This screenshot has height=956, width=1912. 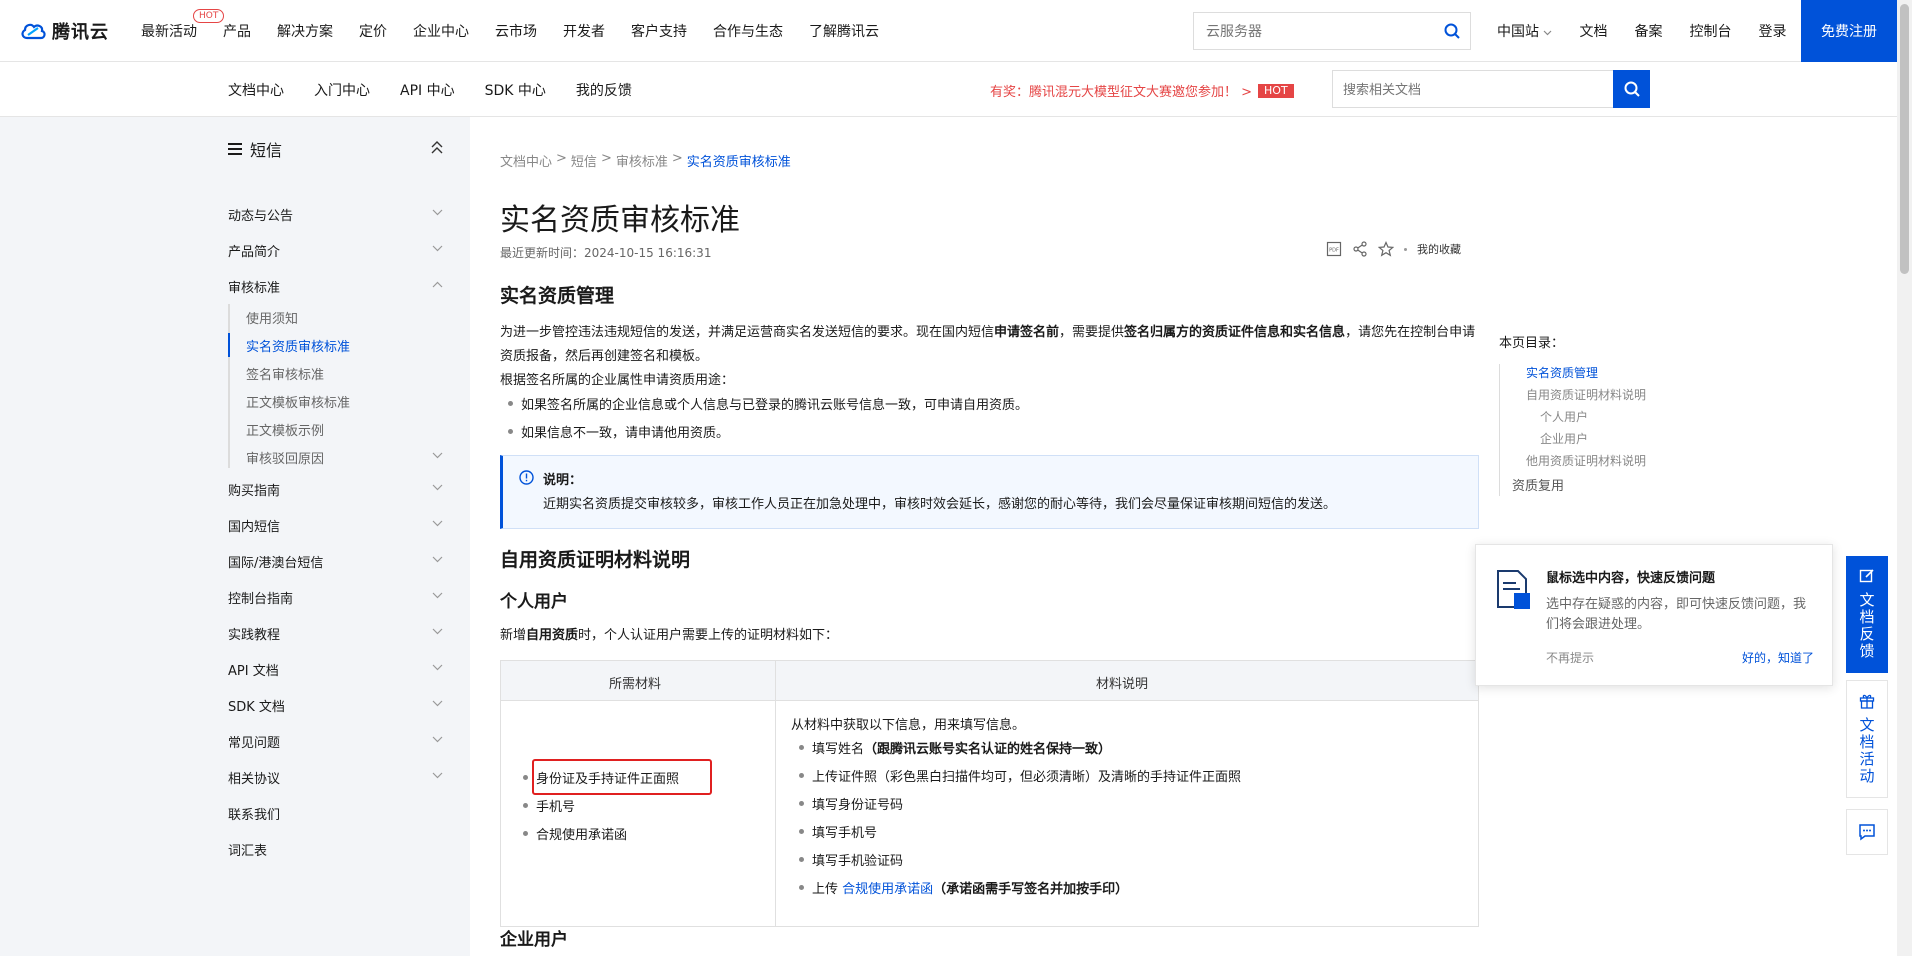 I want to click on search-icon, so click(x=1452, y=31).